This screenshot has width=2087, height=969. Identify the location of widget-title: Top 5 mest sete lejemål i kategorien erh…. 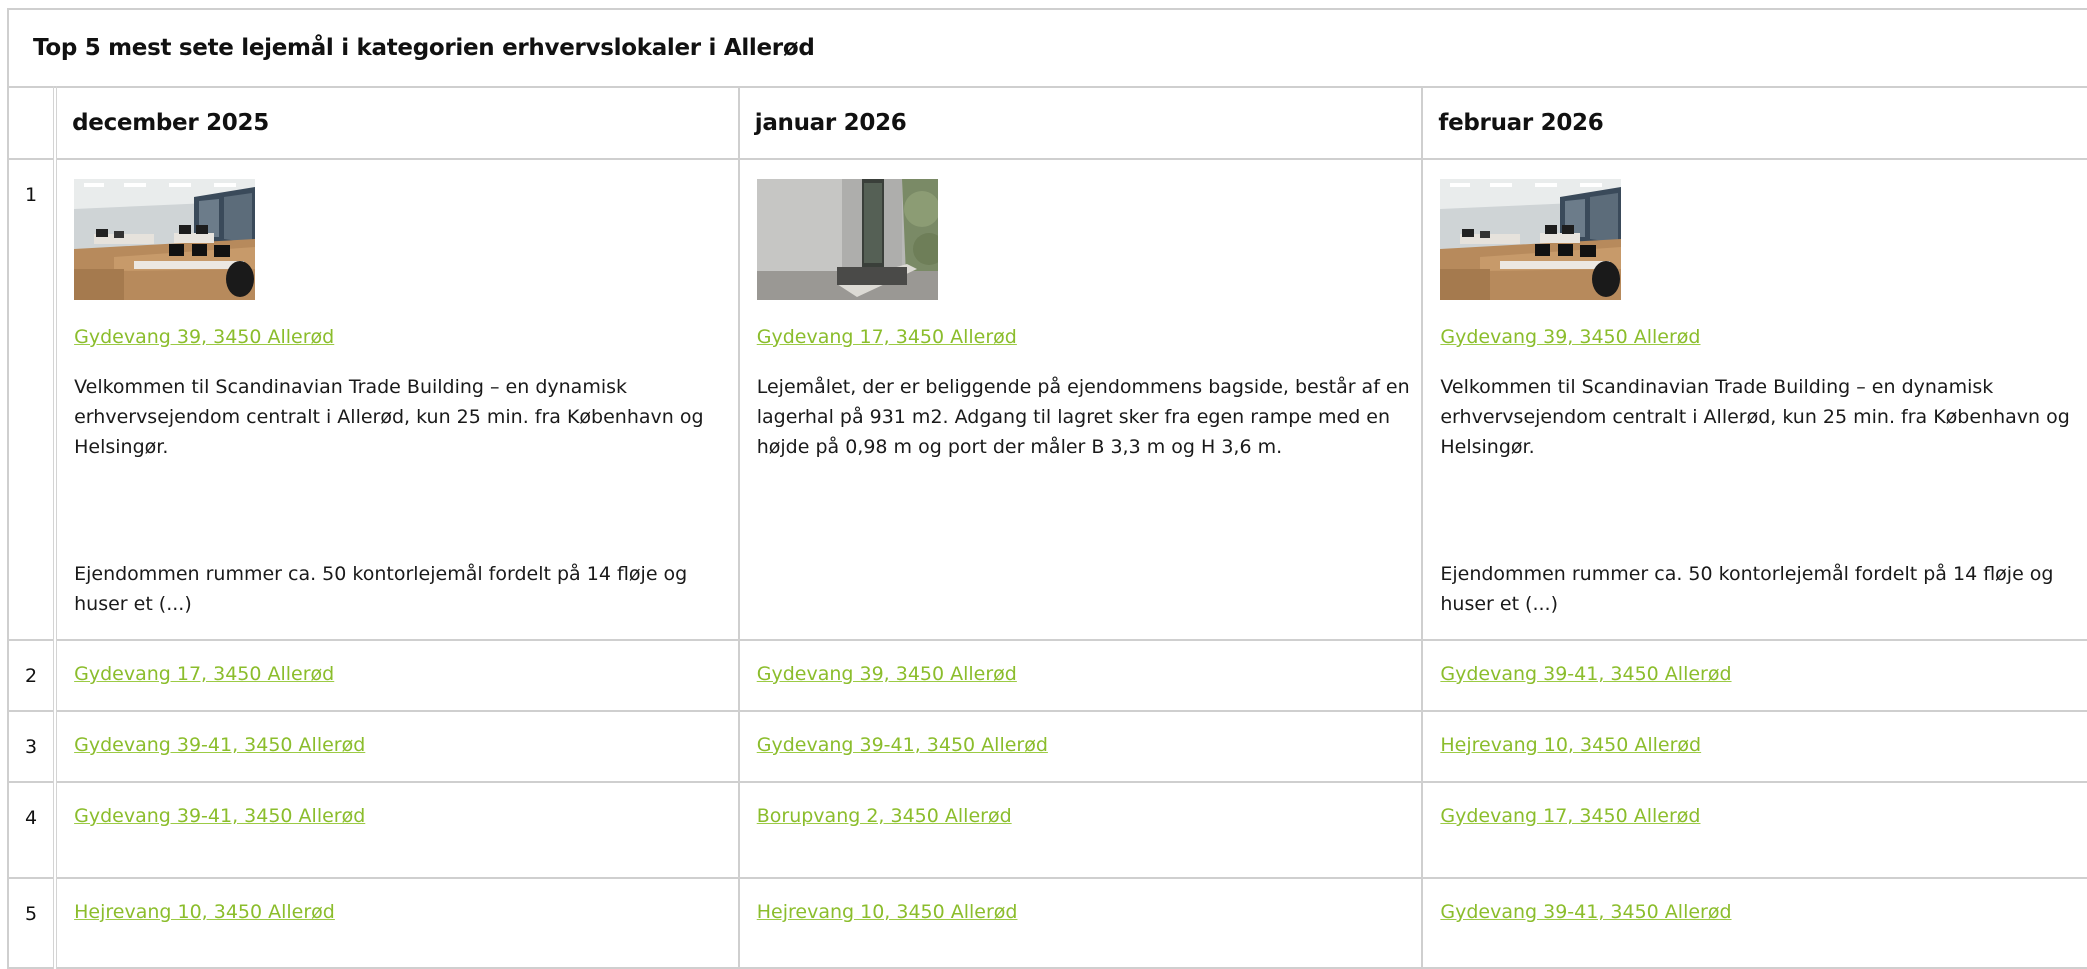
(424, 48).